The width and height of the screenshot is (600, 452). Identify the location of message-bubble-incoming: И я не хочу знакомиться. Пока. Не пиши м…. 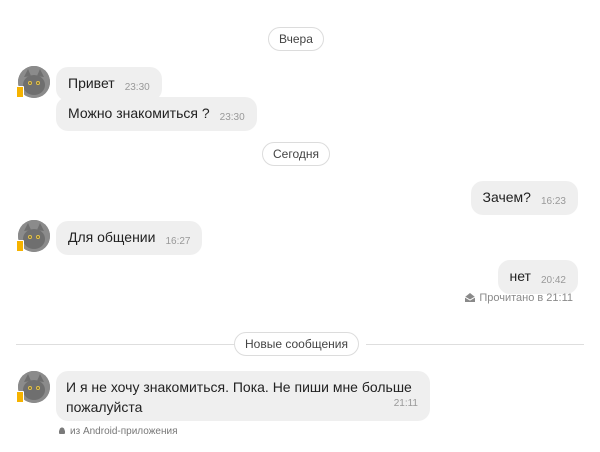
(243, 396).